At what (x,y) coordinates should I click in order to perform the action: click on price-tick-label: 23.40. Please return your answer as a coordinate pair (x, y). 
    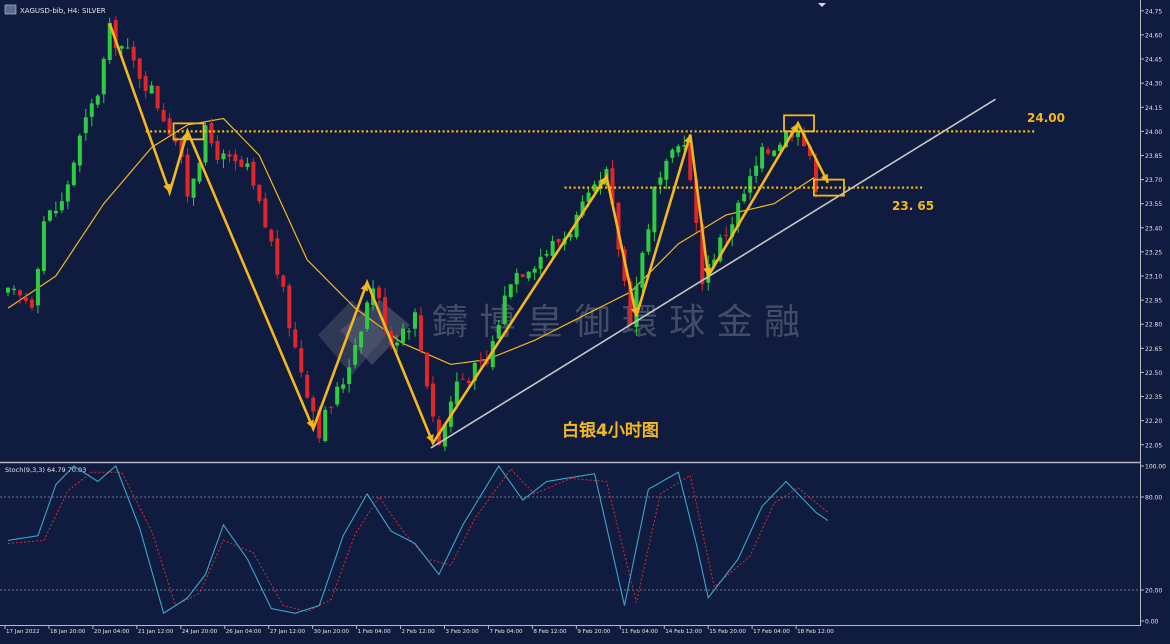
    Looking at the image, I should click on (1153, 228).